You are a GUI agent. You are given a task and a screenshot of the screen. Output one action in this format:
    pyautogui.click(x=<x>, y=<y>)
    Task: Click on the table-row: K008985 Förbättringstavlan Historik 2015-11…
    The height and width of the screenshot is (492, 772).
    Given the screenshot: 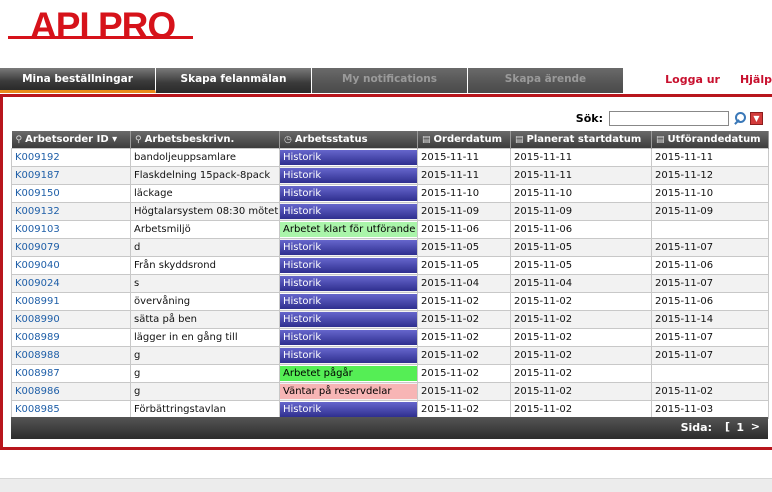 What is the action you would take?
    pyautogui.click(x=390, y=409)
    